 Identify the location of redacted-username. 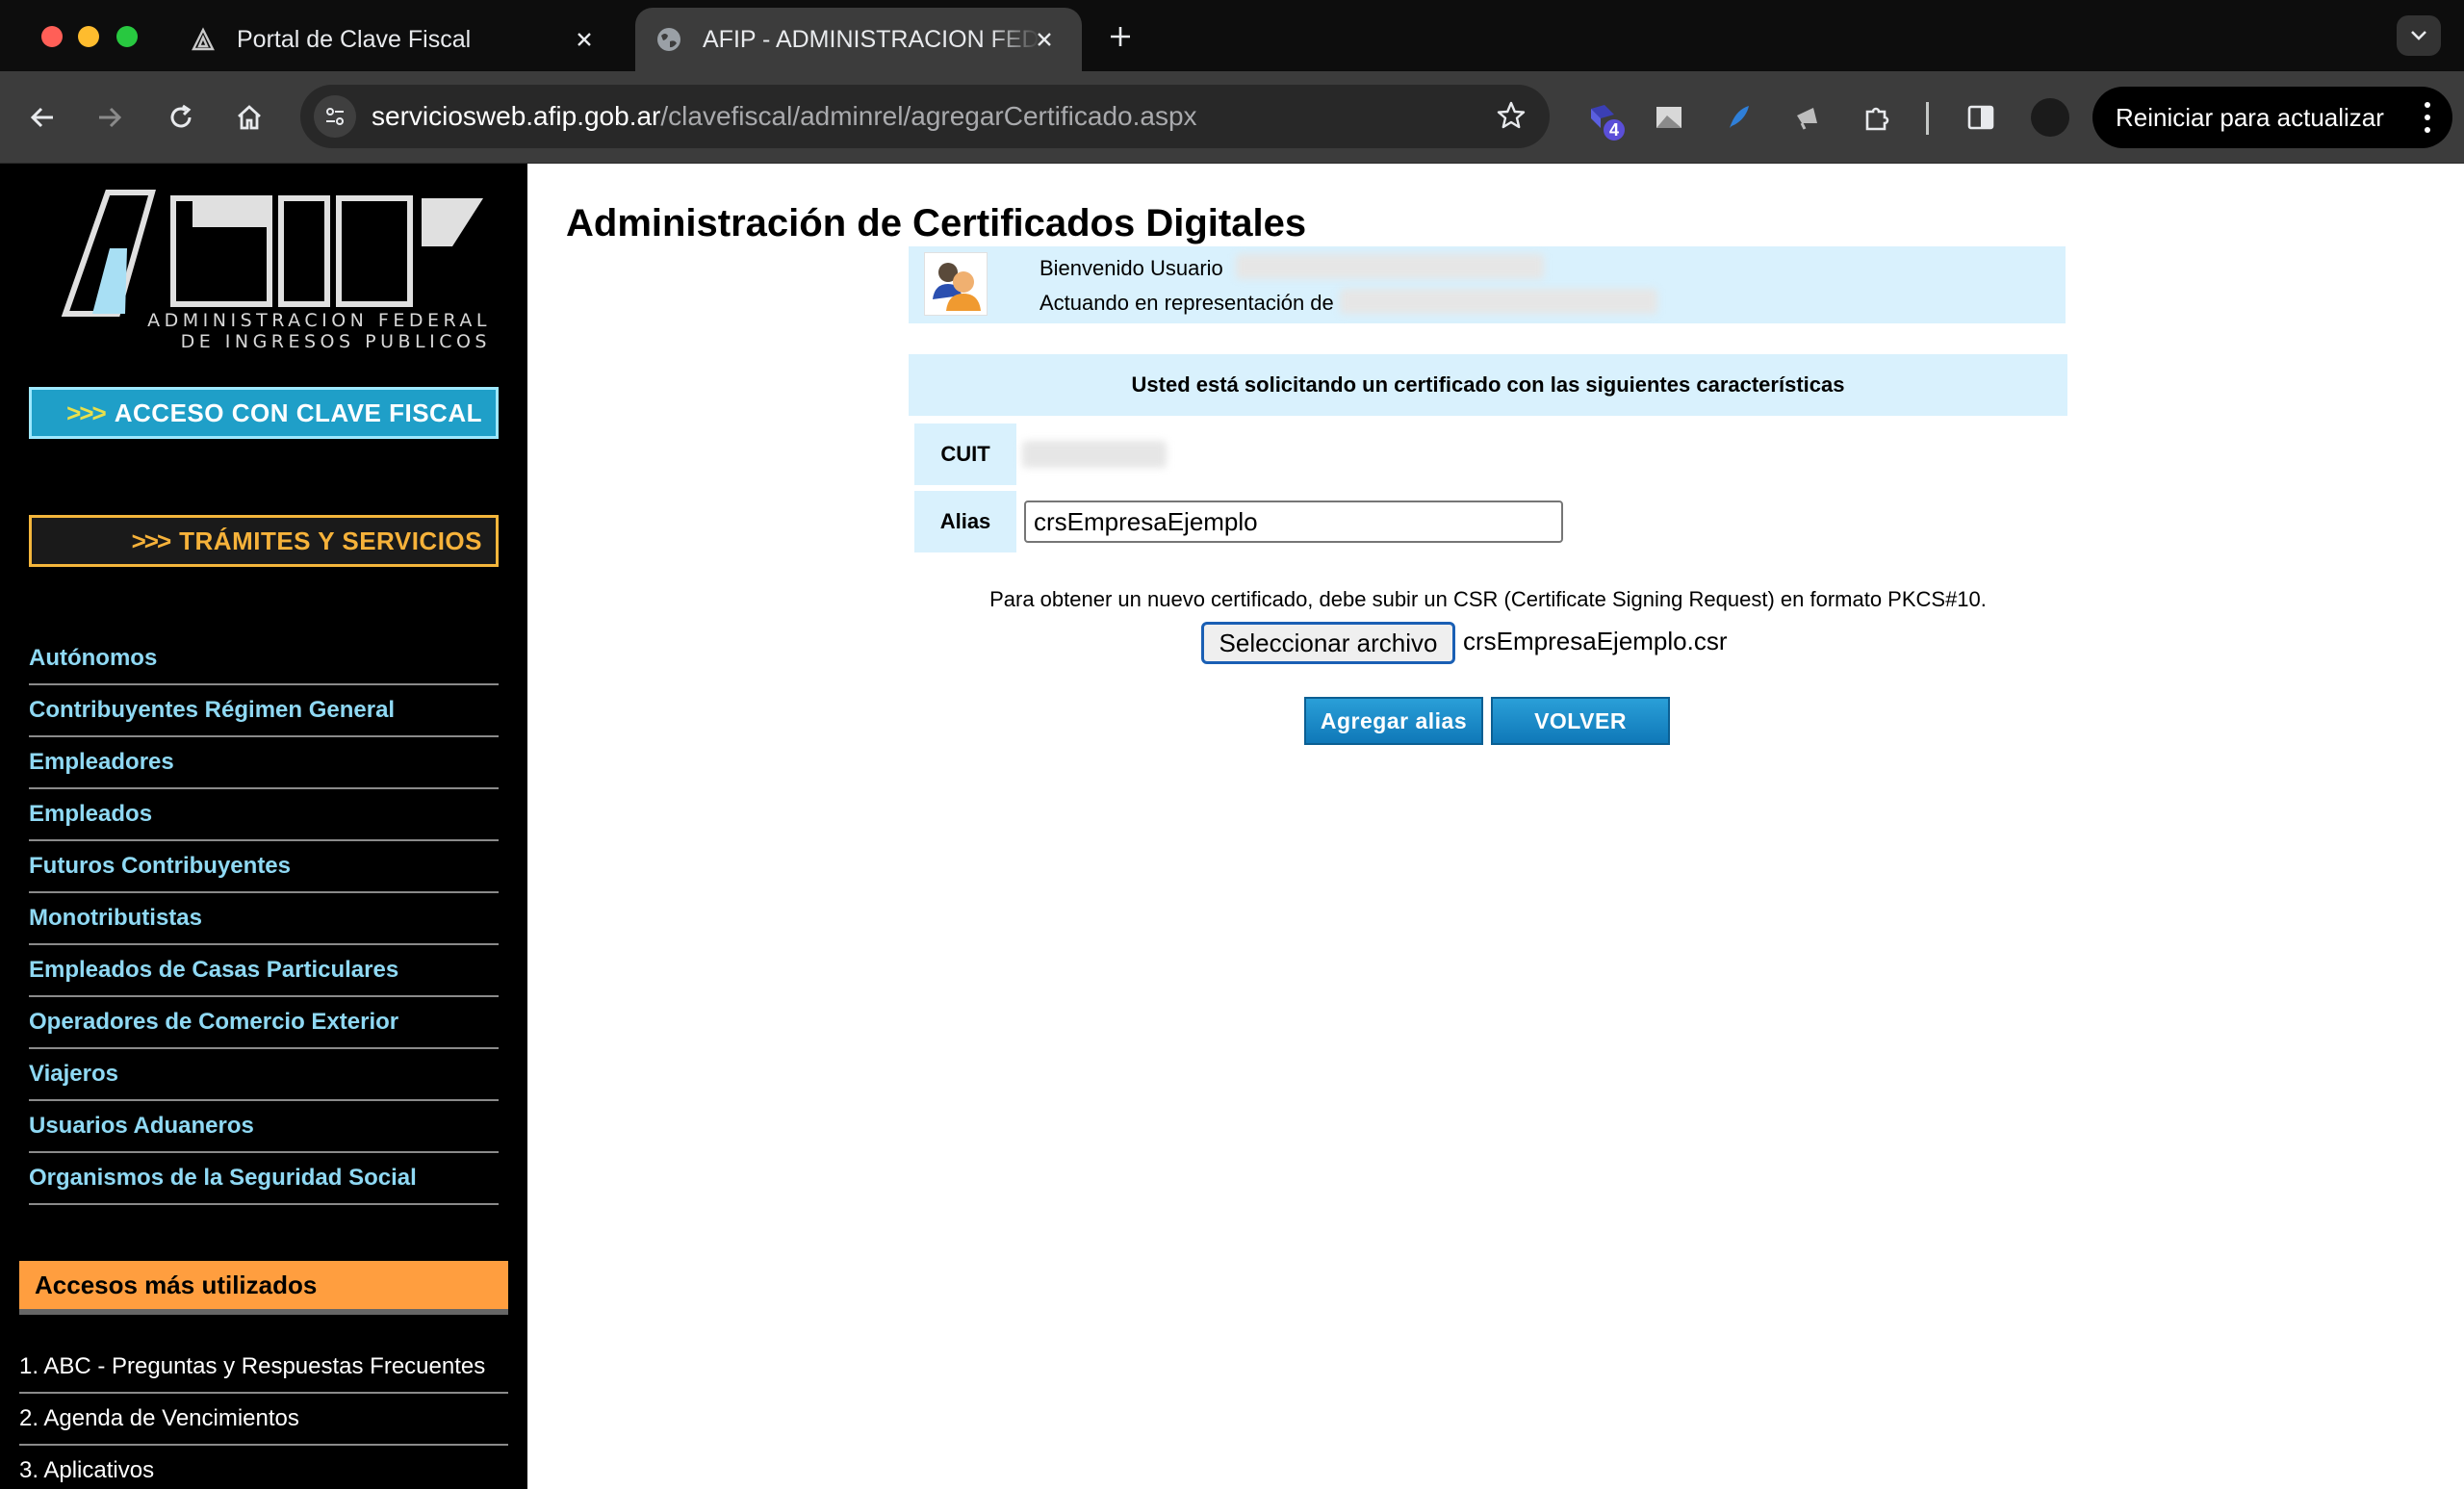
(1390, 267).